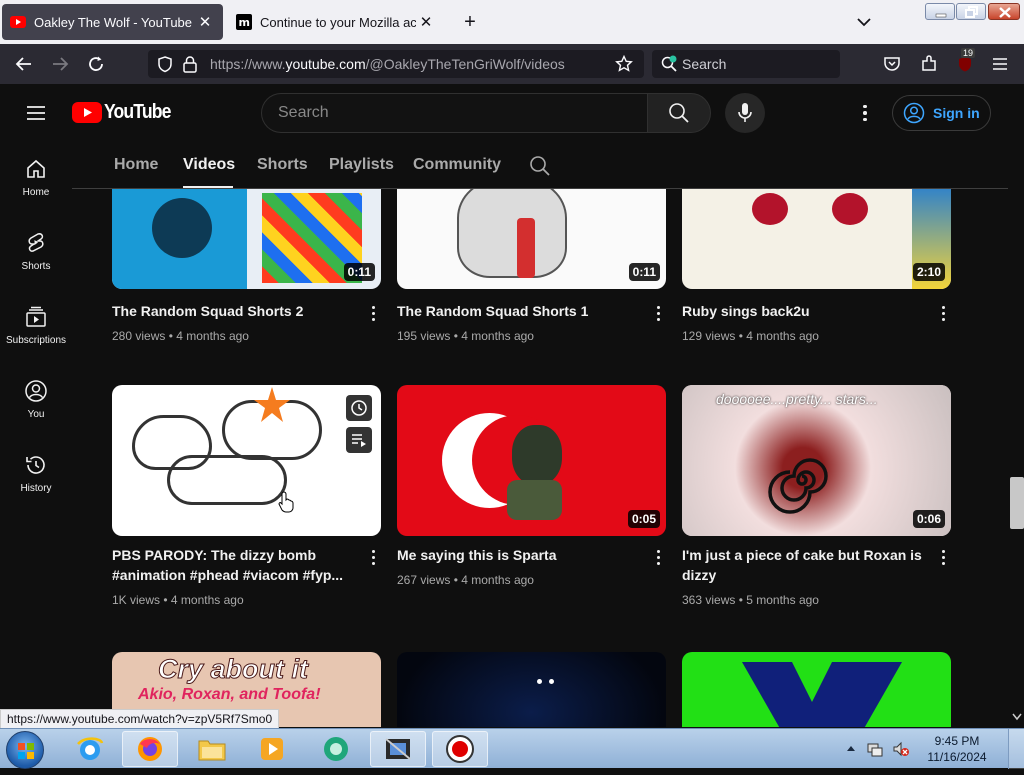 The image size is (1024, 775). Describe the element at coordinates (361, 165) in the screenshot. I see `tab-playlists: Playlists` at that location.